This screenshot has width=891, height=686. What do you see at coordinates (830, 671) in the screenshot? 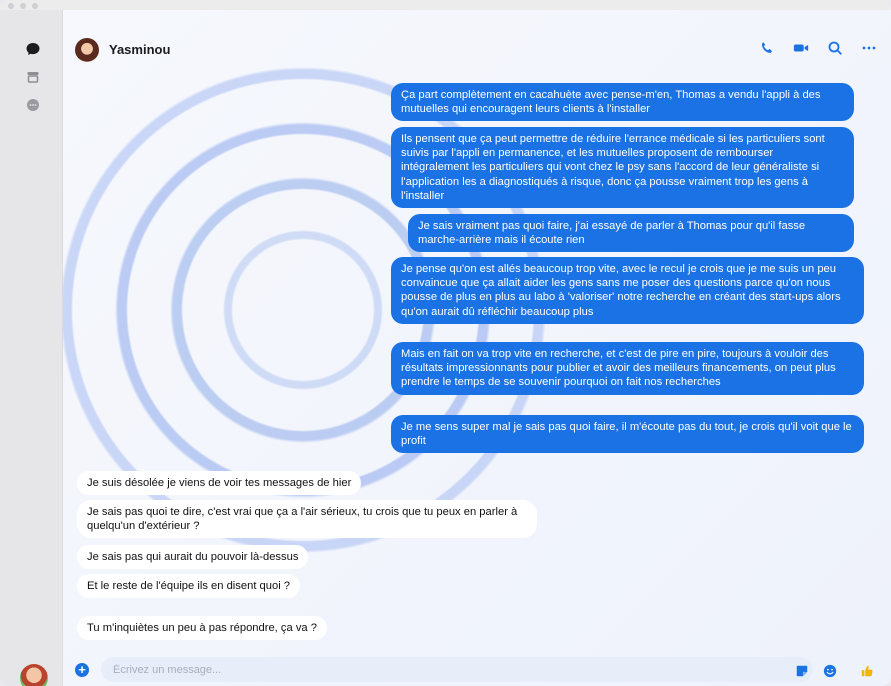
I see `emoji-icon` at bounding box center [830, 671].